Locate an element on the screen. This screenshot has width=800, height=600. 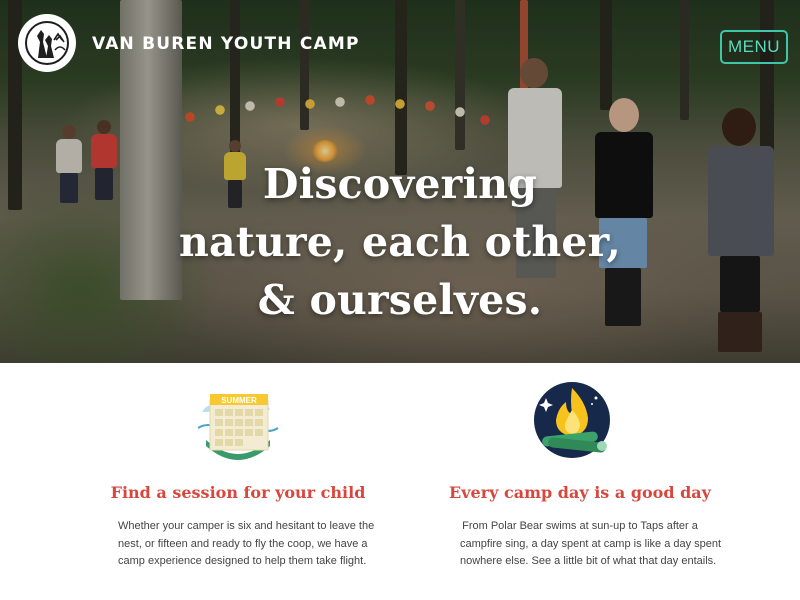
campfire-icon is located at coordinates (580, 422).